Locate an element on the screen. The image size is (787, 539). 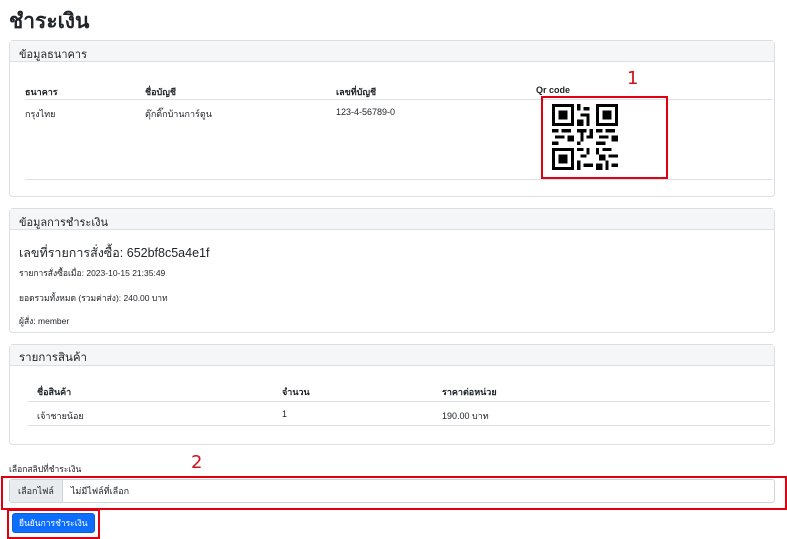
col-account-no: เลขที่บัญชี is located at coordinates (356, 92).